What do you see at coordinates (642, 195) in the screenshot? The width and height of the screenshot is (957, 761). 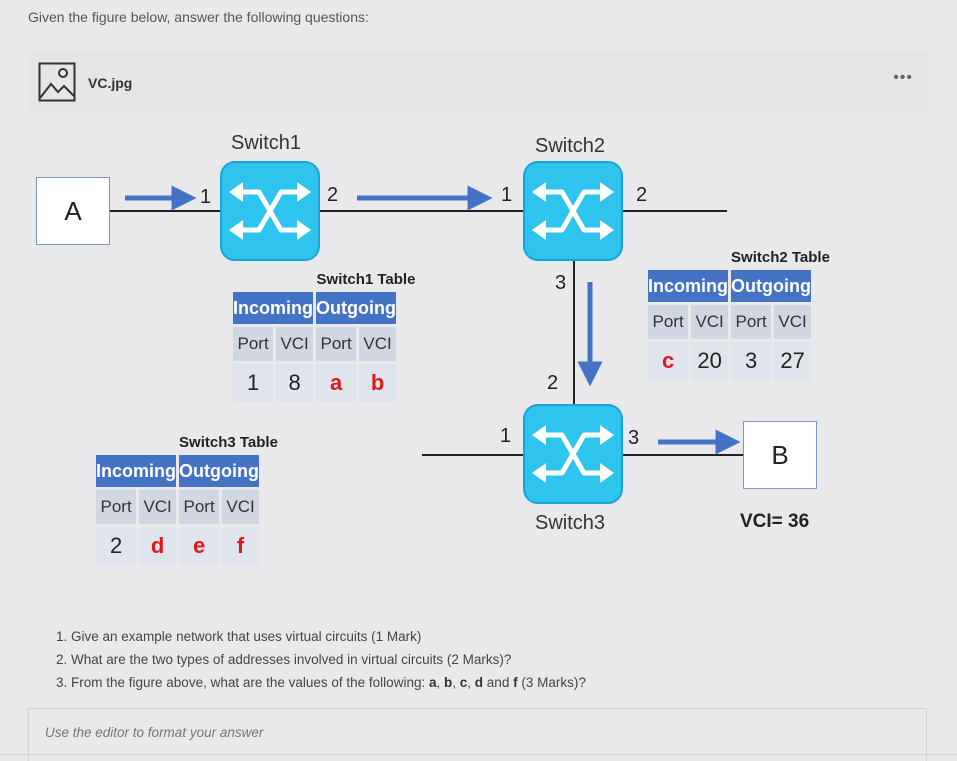 I see `switch2-port-2: 2` at bounding box center [642, 195].